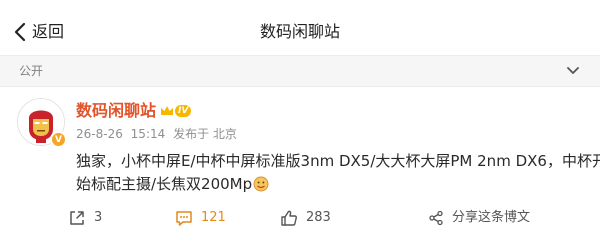 The width and height of the screenshot is (600, 247). I want to click on like-count: 283, so click(318, 217).